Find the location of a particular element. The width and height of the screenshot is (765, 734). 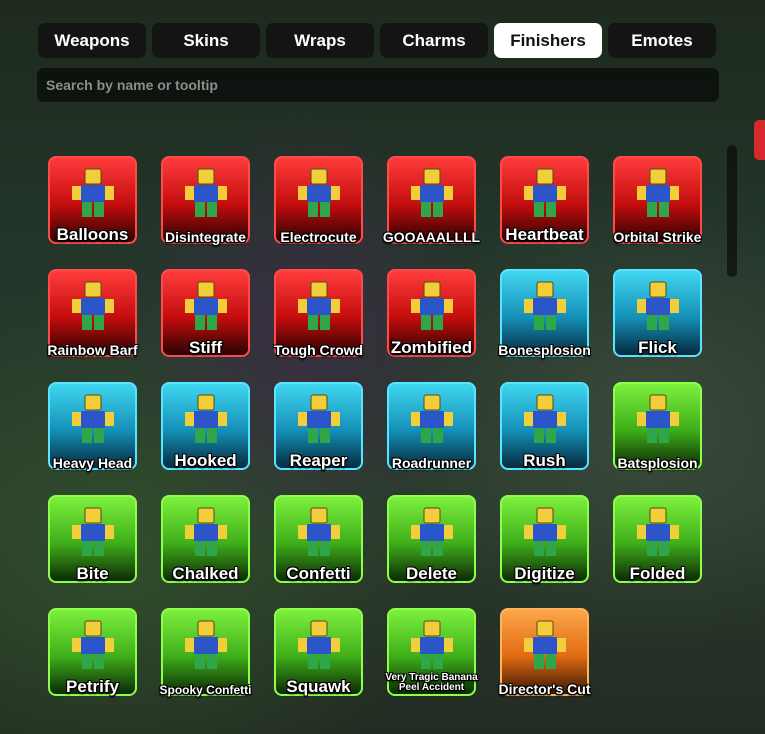

finisher-card: Balloons is located at coordinates (92, 200).